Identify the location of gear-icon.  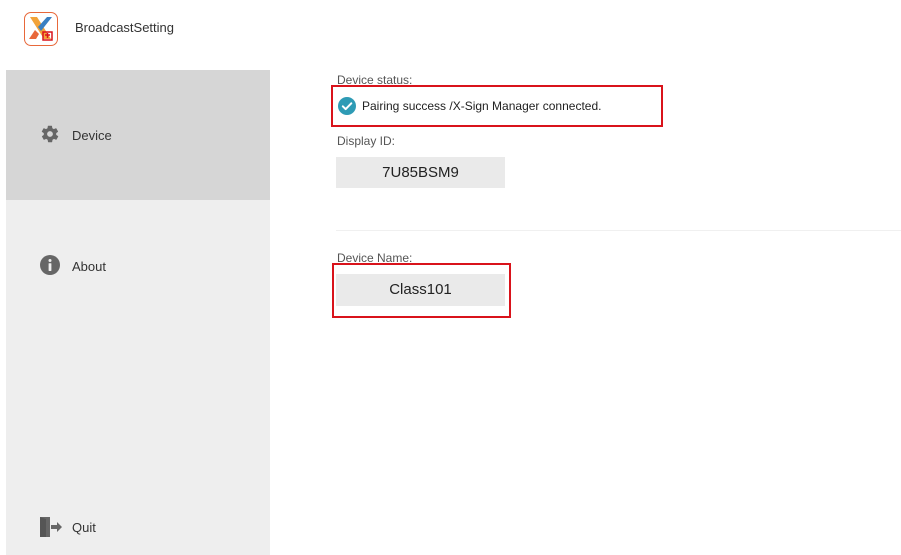
(50, 134).